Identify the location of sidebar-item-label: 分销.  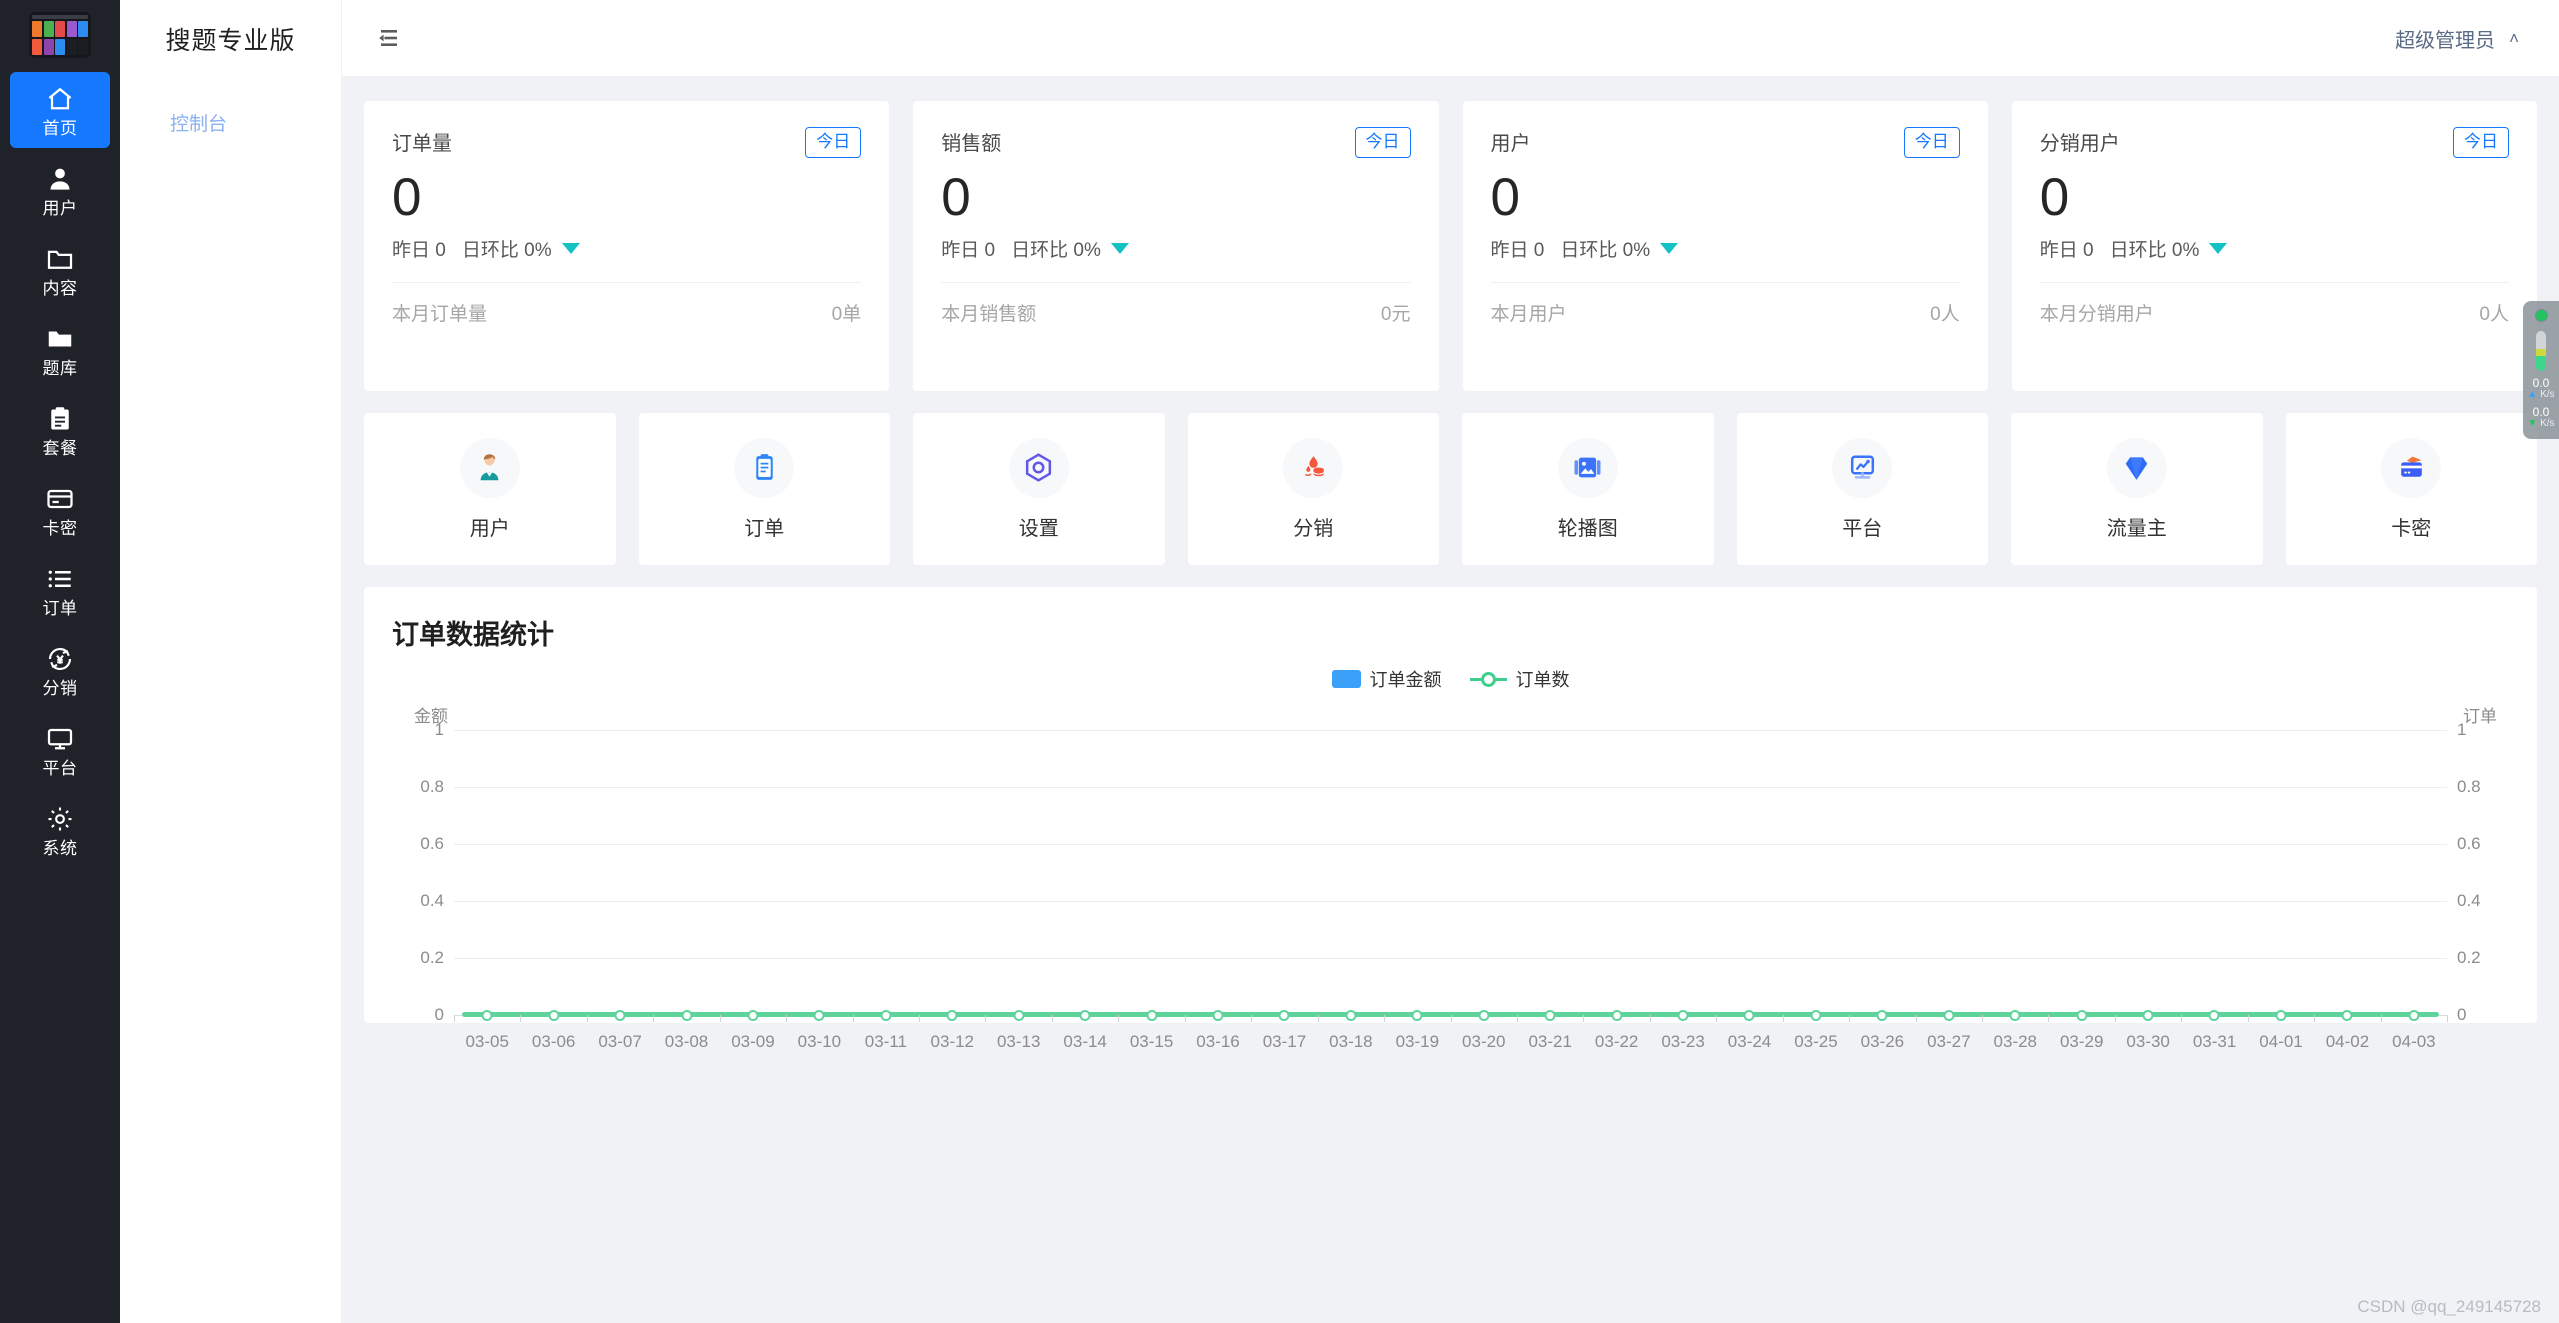
(60, 688).